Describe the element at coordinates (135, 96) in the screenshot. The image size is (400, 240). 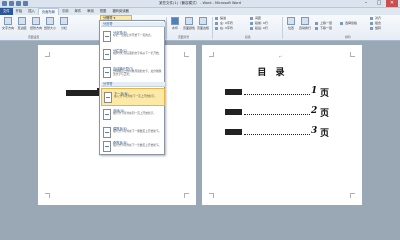
I see `menu-item-desc: 插入分节符并在下一页上开始新节。` at that location.